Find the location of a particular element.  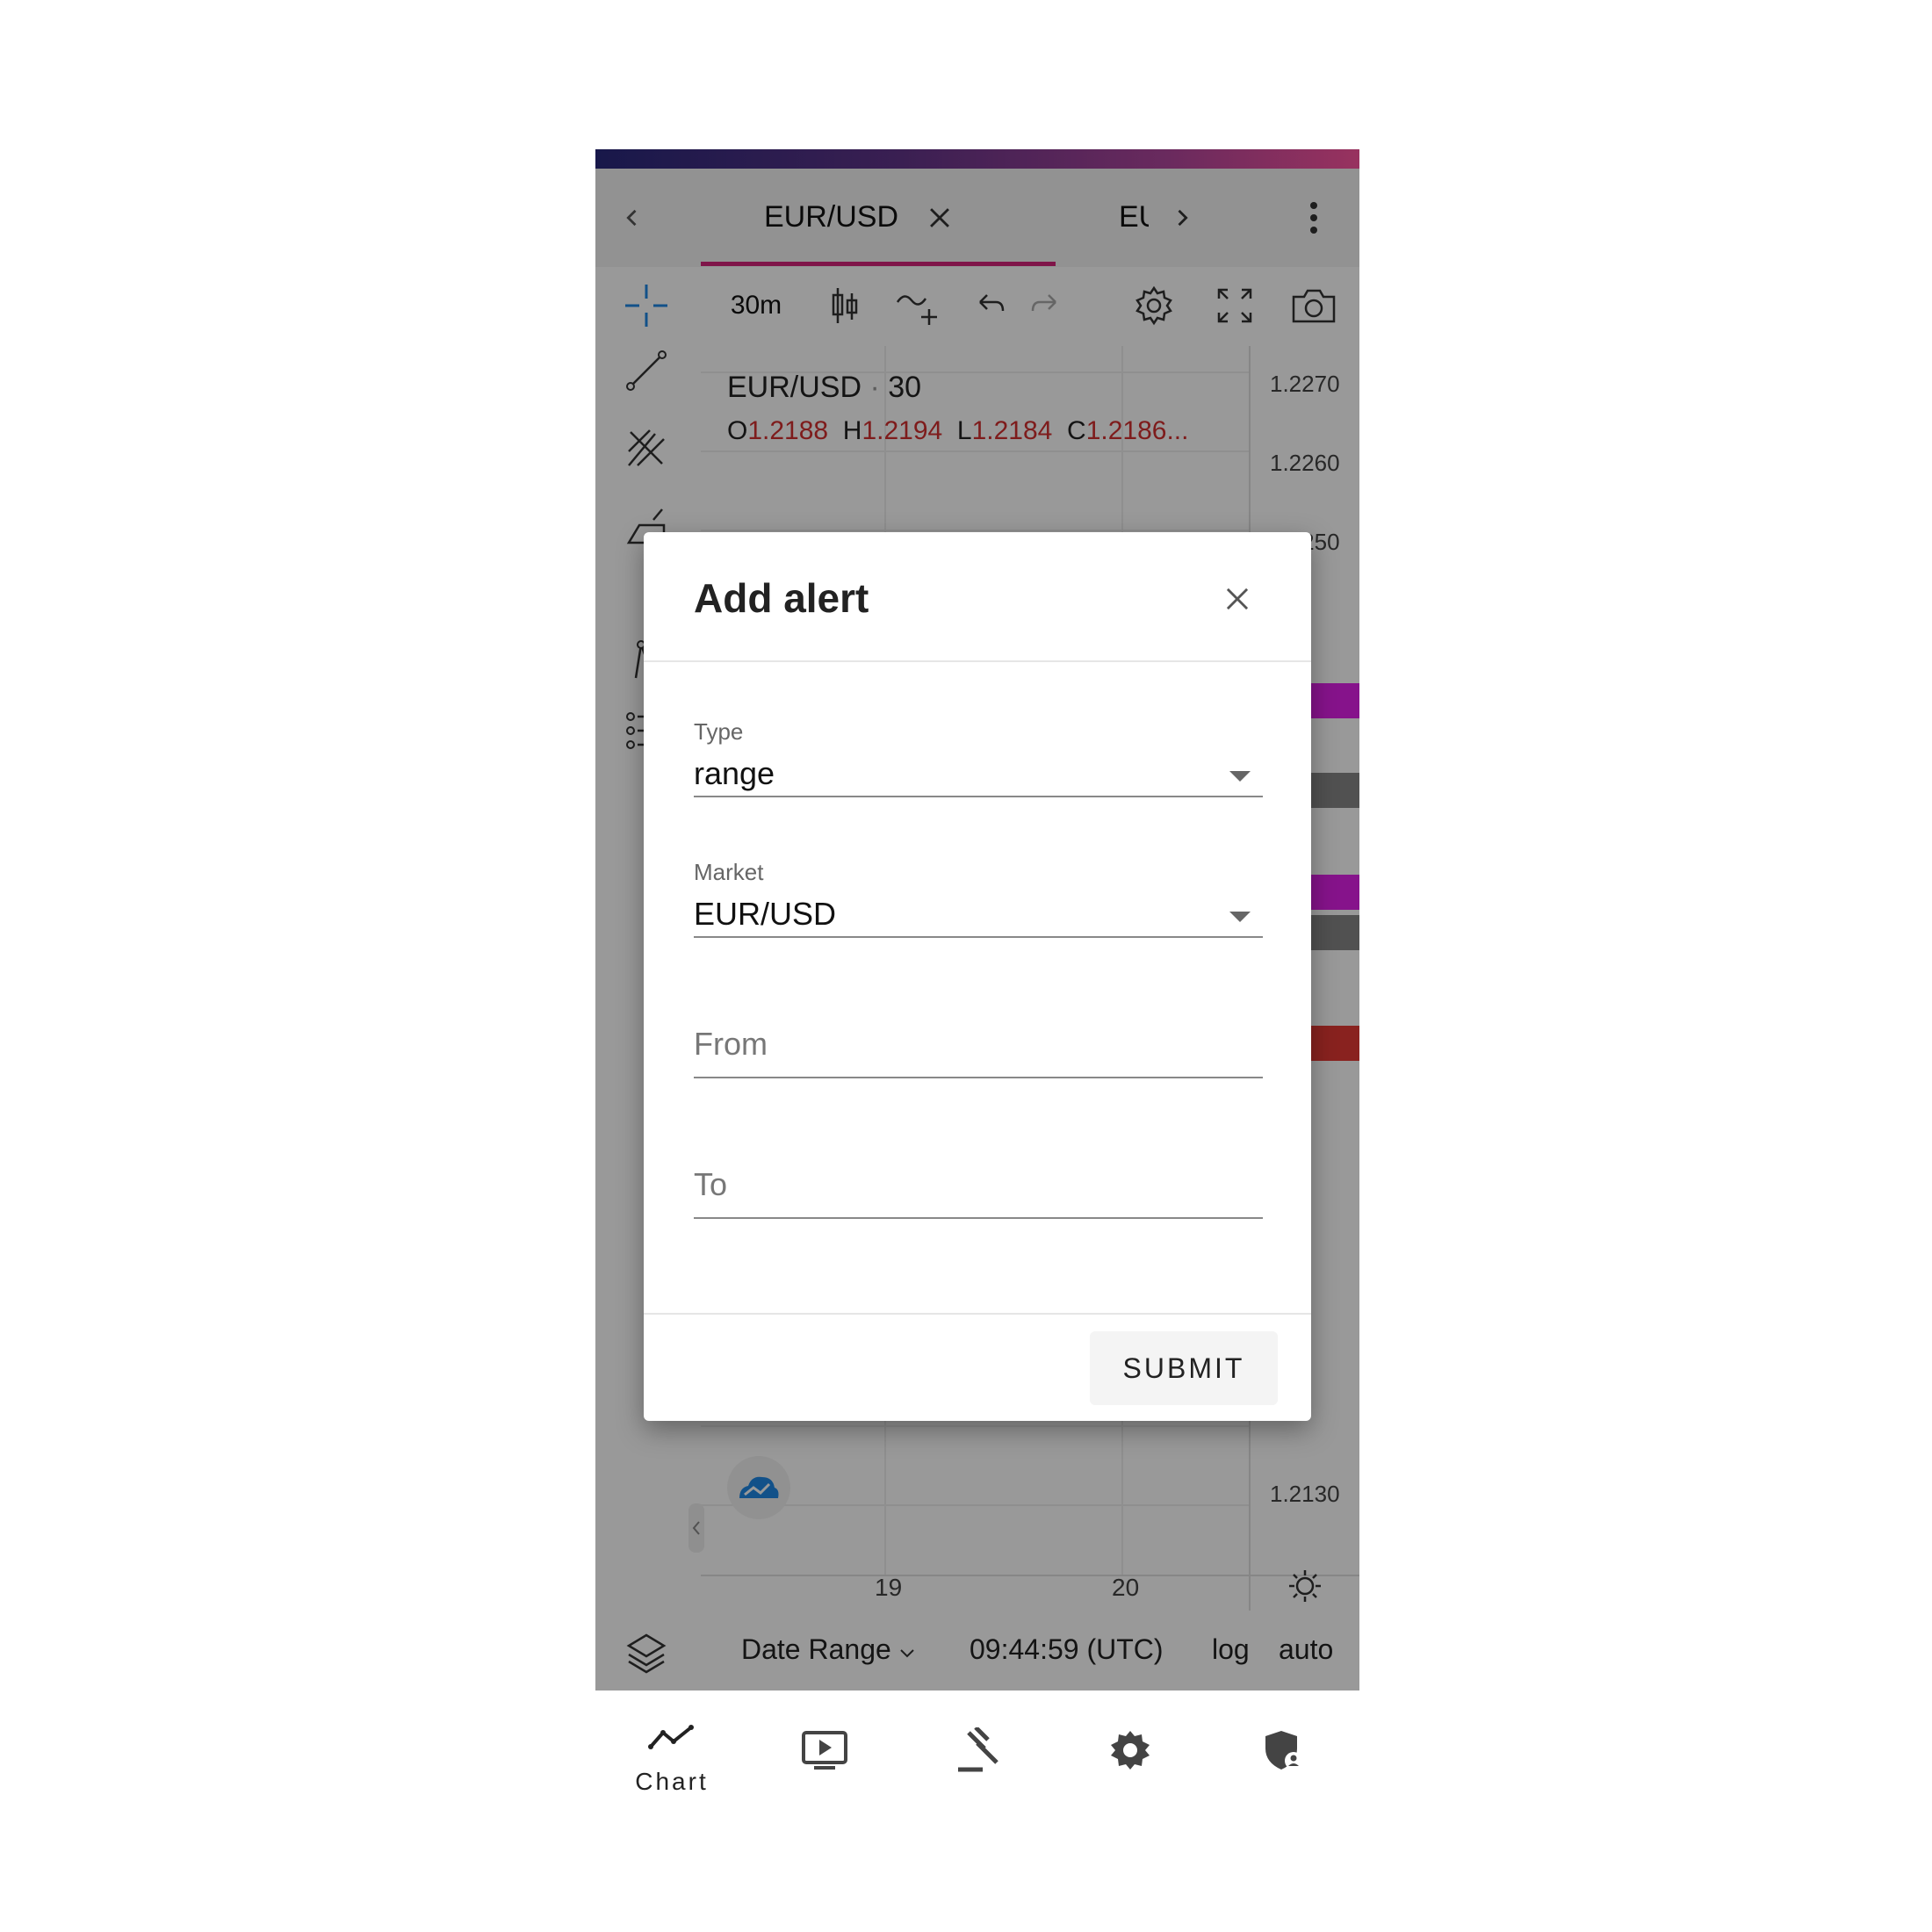

status-bar is located at coordinates (977, 159).